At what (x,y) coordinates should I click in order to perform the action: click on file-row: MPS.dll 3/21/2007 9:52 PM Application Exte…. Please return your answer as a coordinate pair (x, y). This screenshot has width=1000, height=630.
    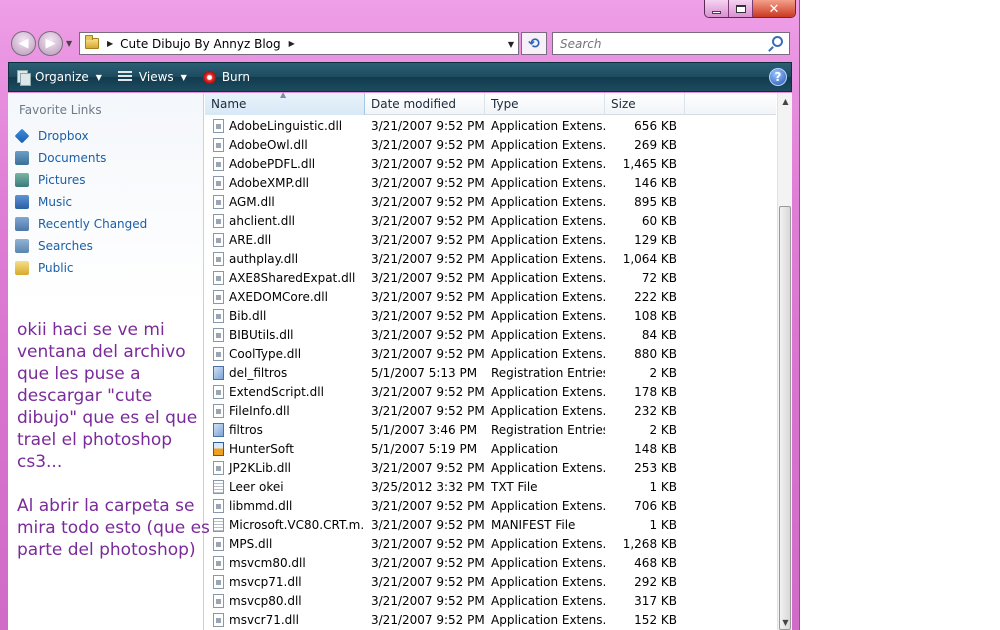
    Looking at the image, I should click on (490, 543).